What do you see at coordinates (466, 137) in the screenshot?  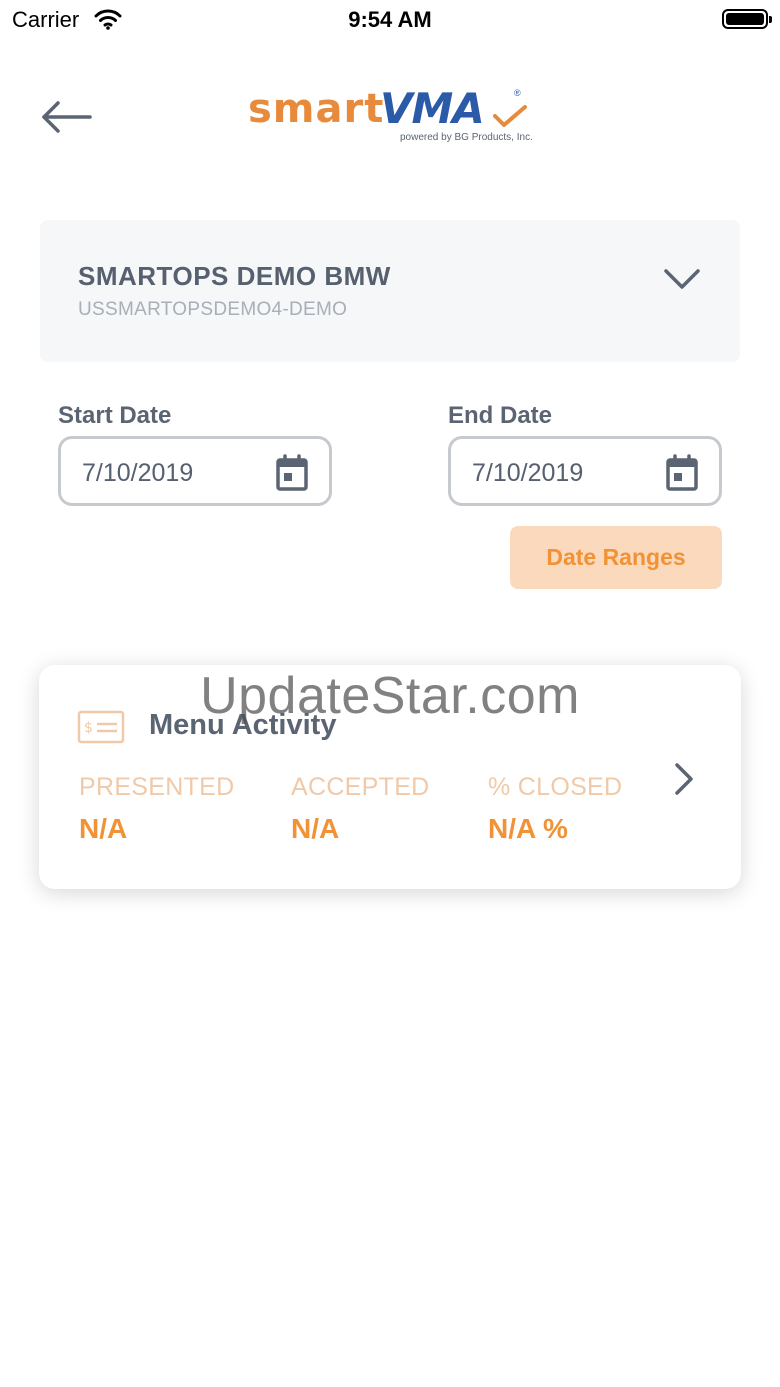 I see `logo-tagline: powered by BG Products, Inc.` at bounding box center [466, 137].